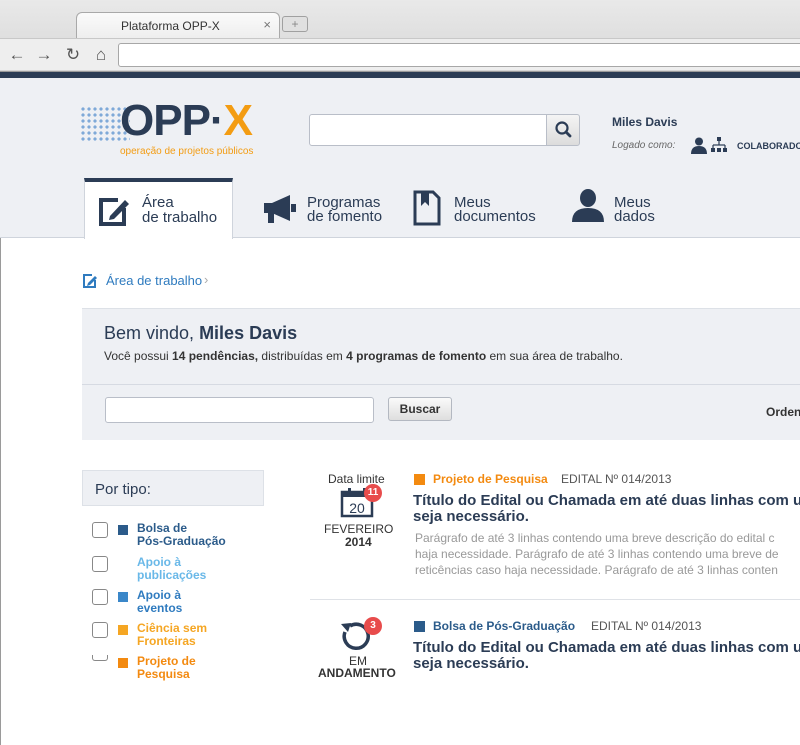  I want to click on user-name: Miles Davis, so click(644, 122).